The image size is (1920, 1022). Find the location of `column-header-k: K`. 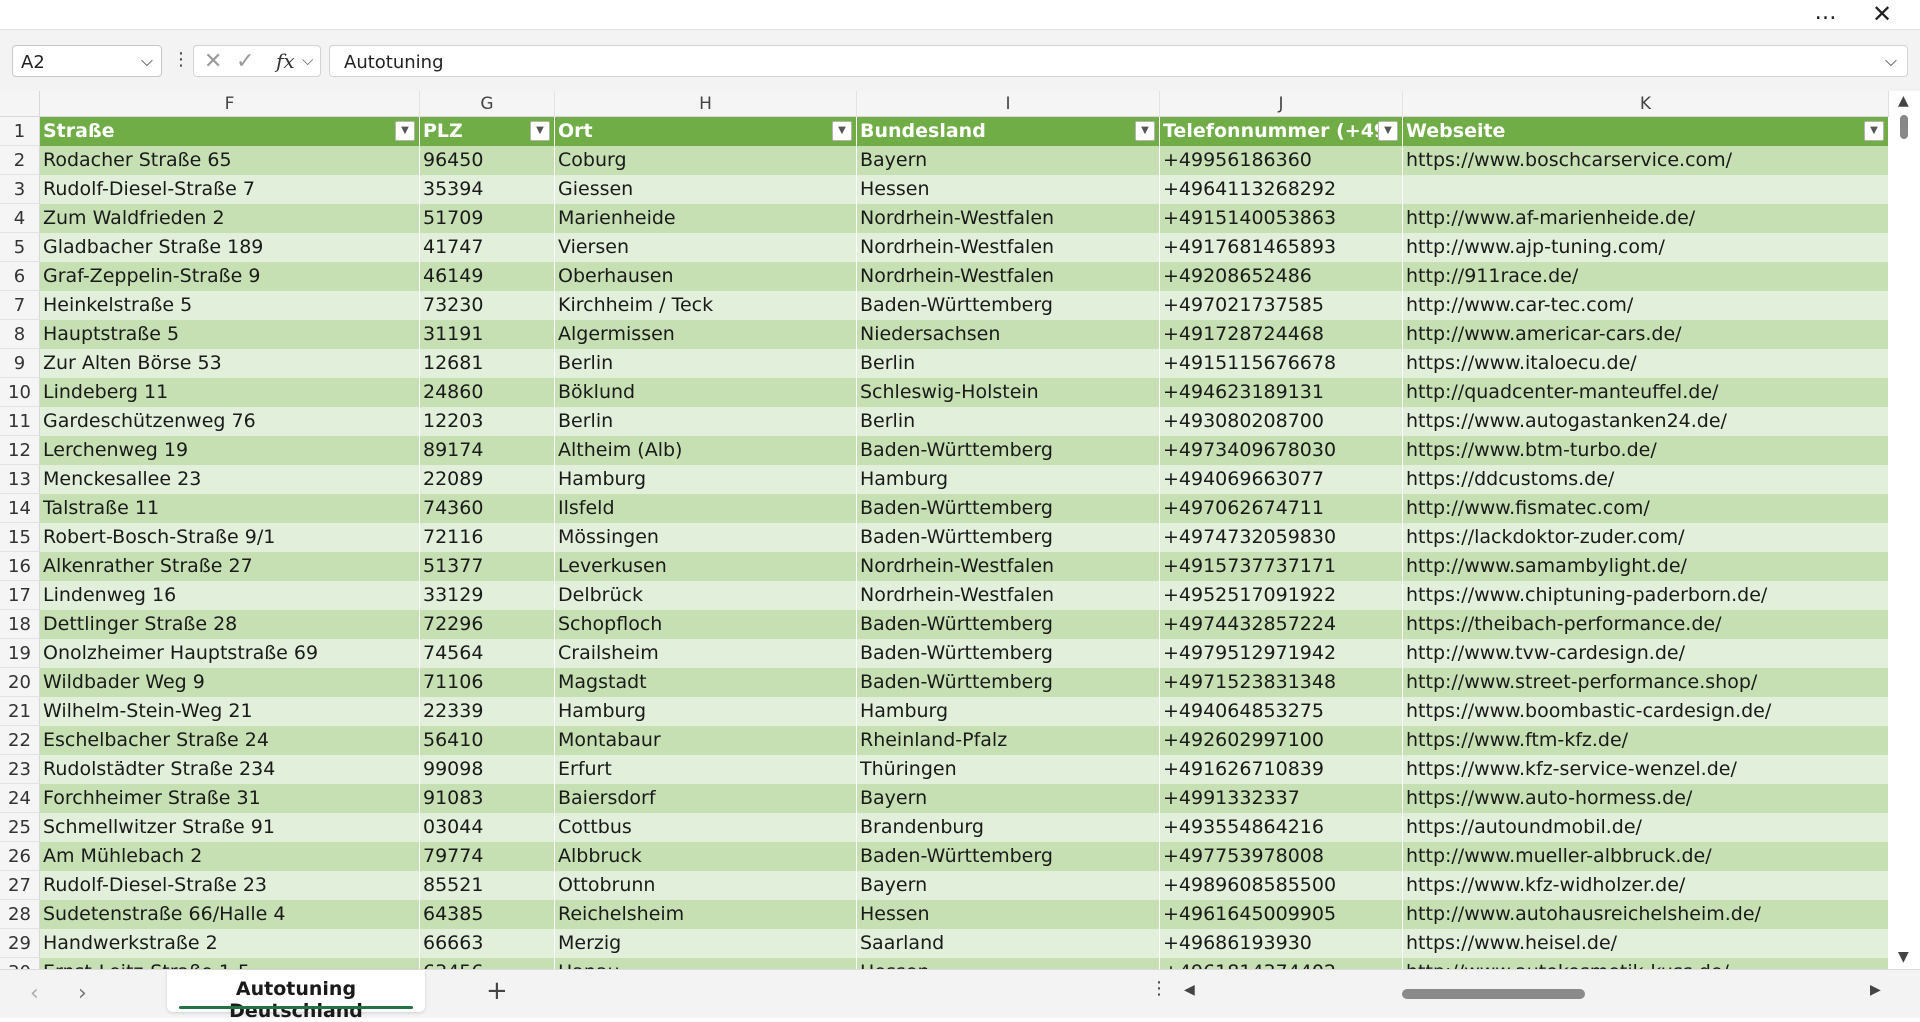

column-header-k: K is located at coordinates (1646, 104).